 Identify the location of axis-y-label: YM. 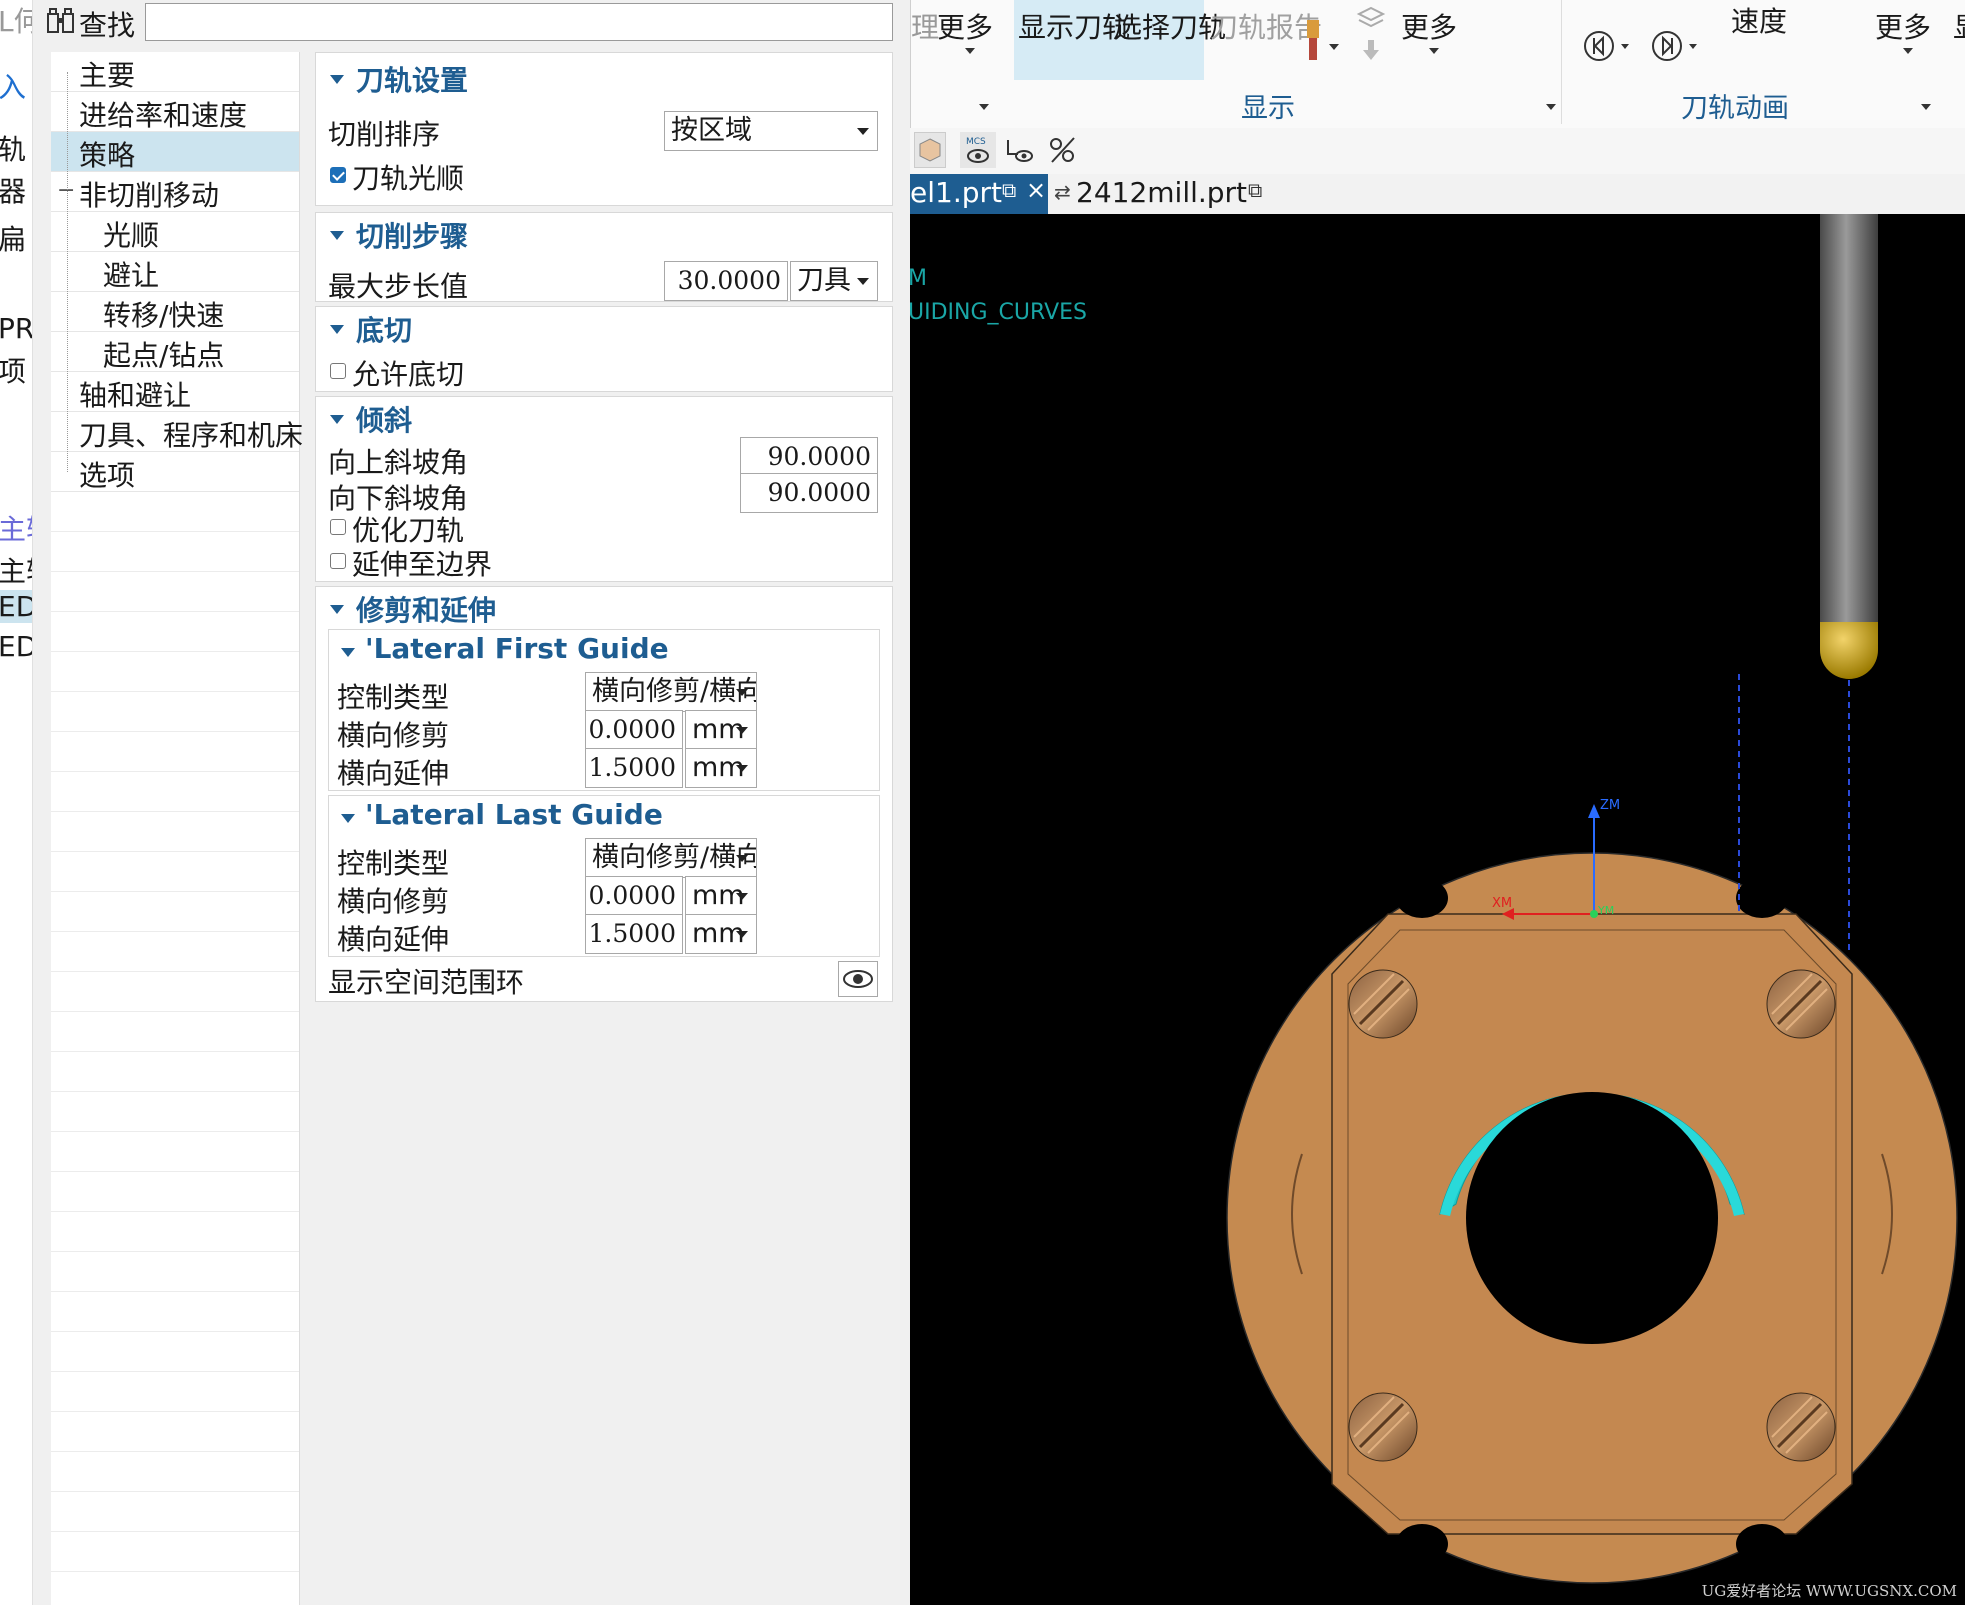
(1606, 910).